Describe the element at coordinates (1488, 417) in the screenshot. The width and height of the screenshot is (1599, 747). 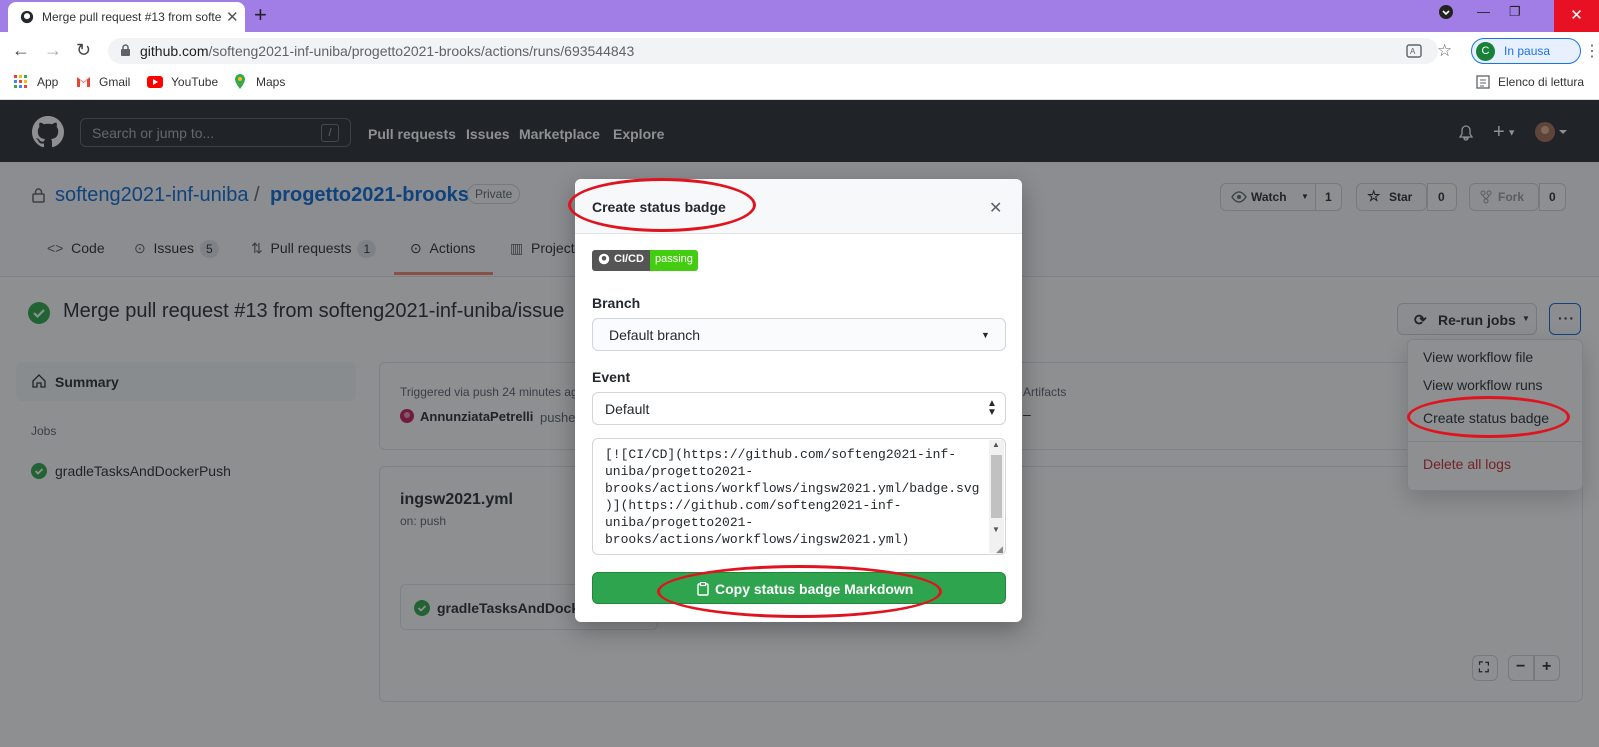
I see `annotation-ellipse-menu` at that location.